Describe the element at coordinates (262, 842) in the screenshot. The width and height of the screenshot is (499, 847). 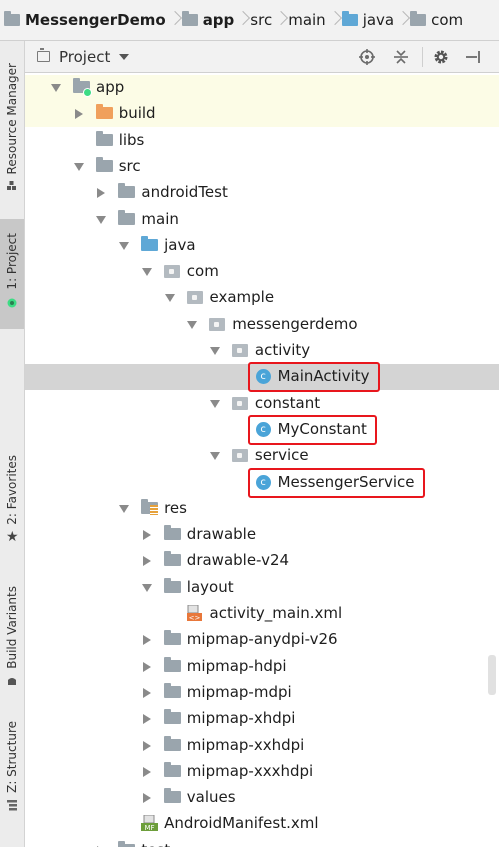
I see `tree-node-test: test` at that location.